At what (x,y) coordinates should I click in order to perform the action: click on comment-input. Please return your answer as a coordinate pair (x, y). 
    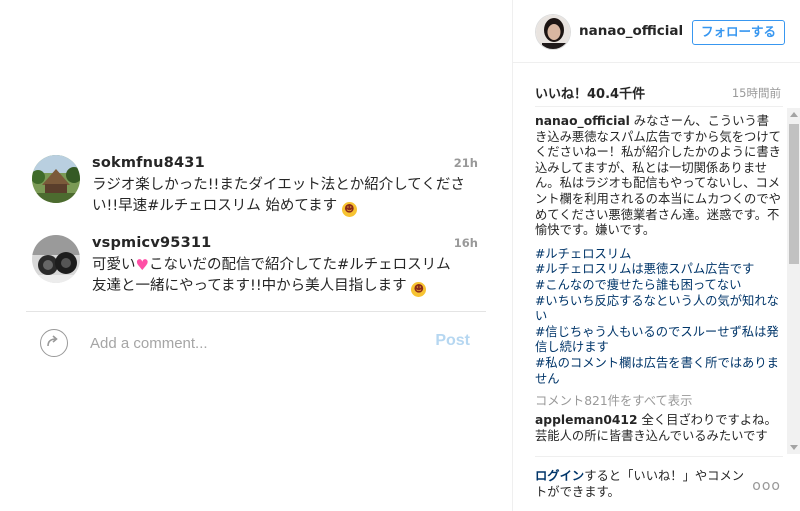
    Looking at the image, I should click on (250, 343).